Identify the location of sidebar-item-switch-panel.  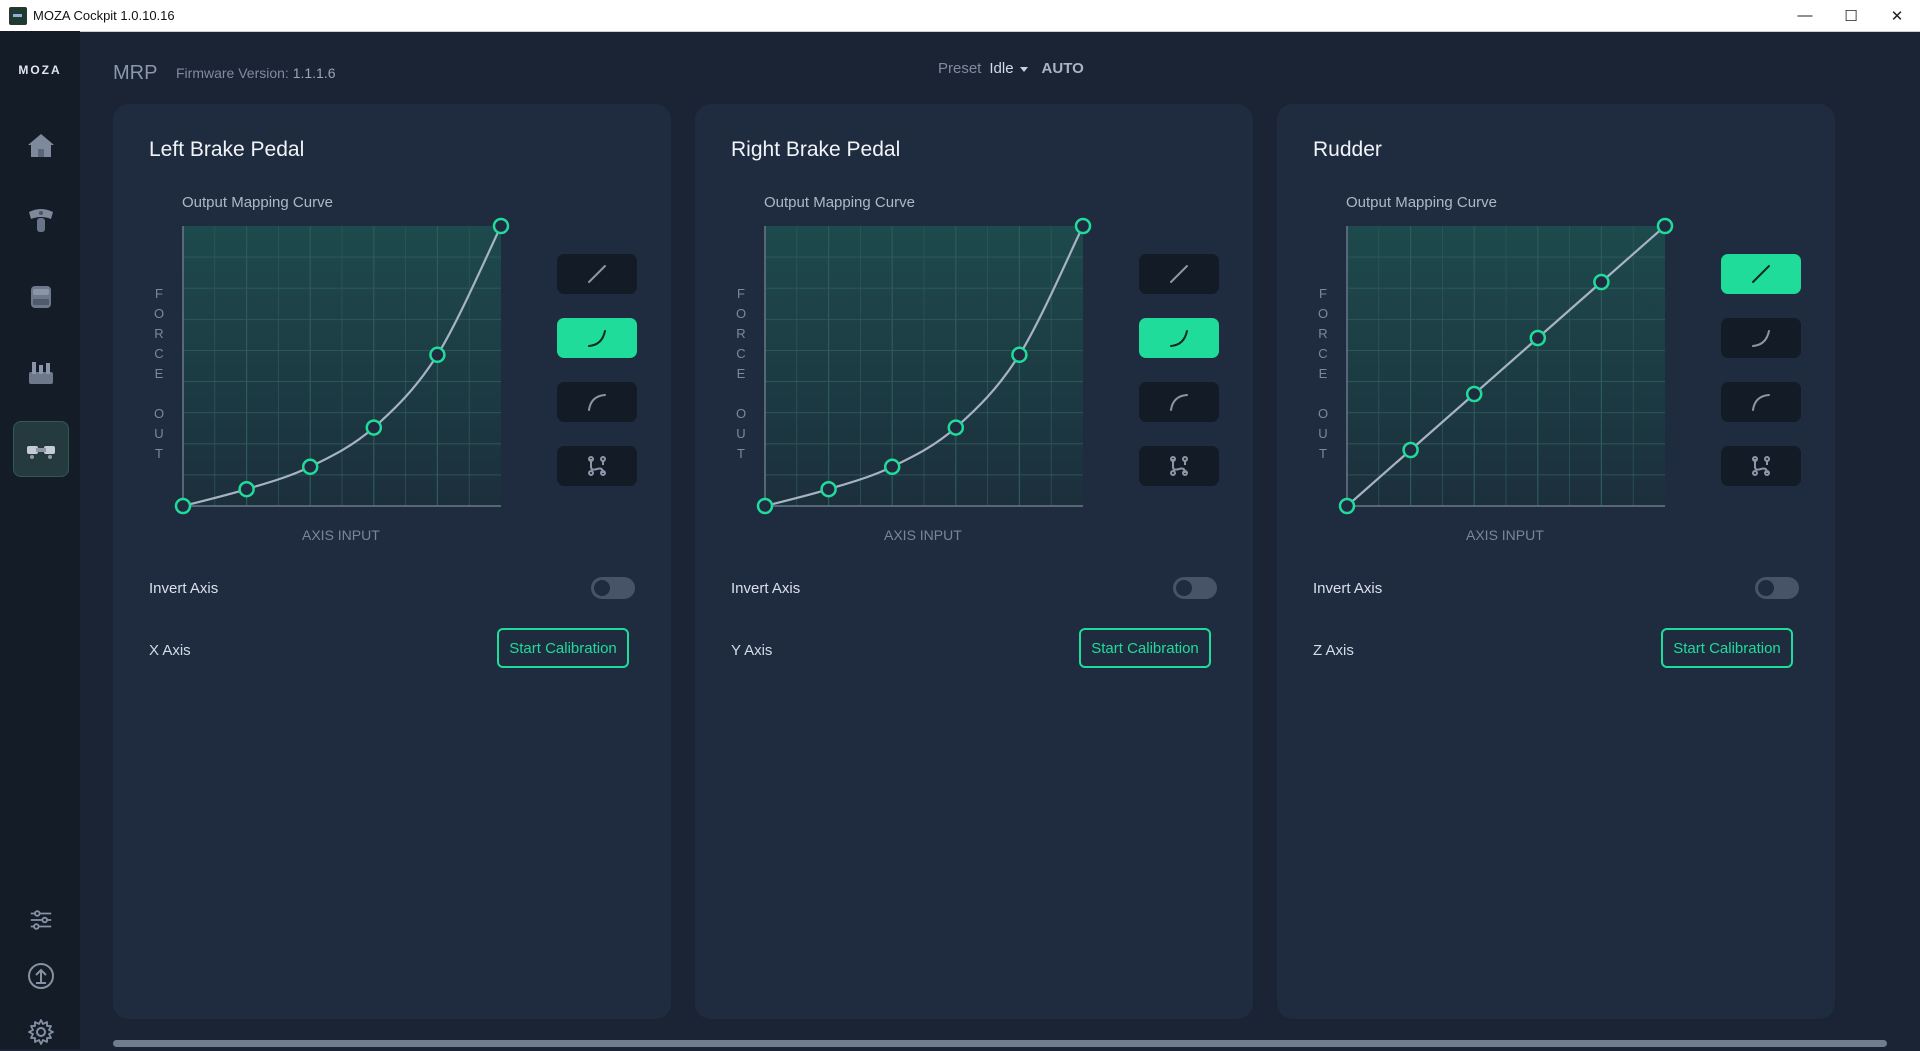
(41, 373).